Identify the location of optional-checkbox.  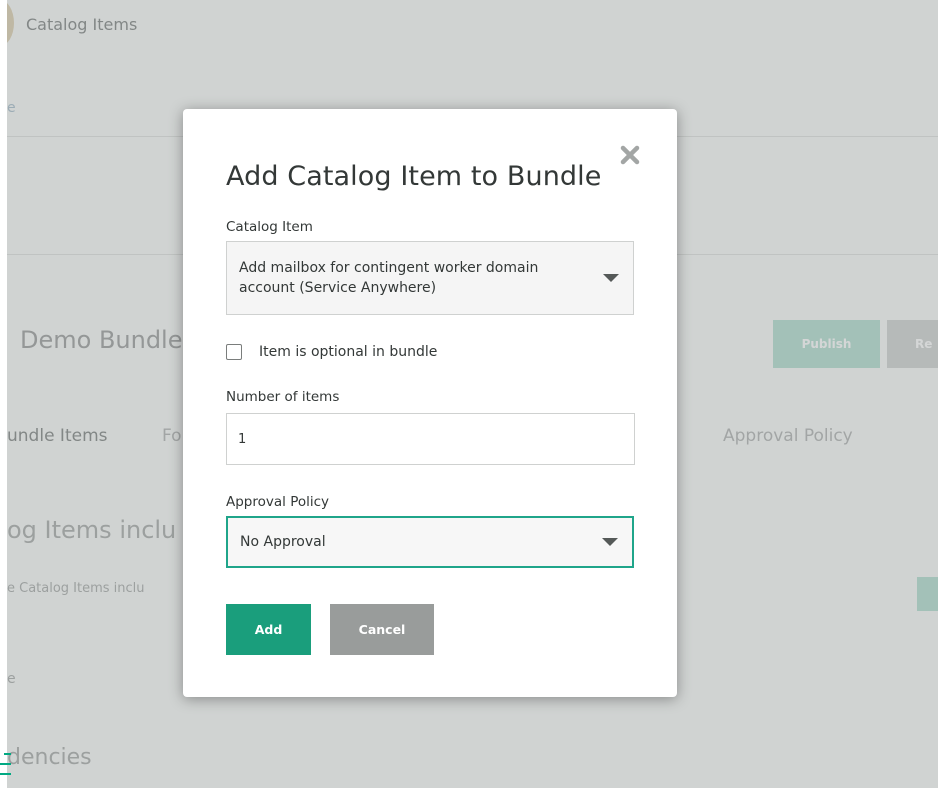
(234, 352).